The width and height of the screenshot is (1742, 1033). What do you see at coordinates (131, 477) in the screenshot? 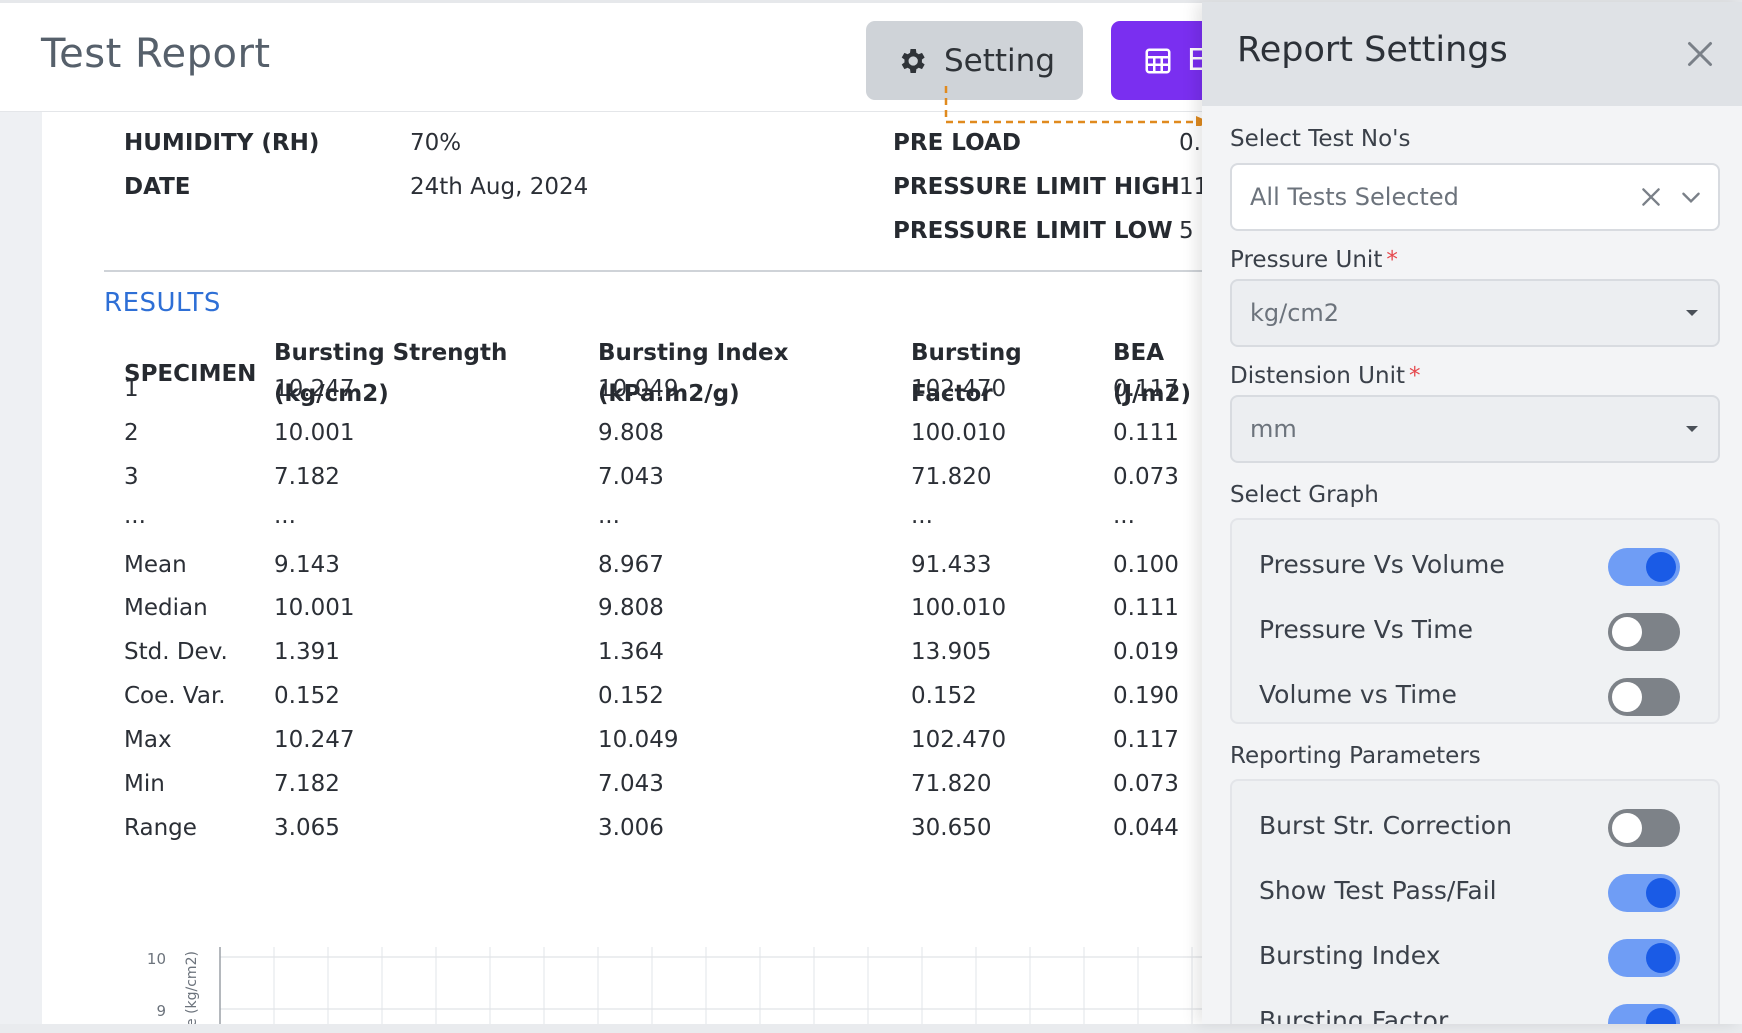
I see `cell-specimen: 3` at bounding box center [131, 477].